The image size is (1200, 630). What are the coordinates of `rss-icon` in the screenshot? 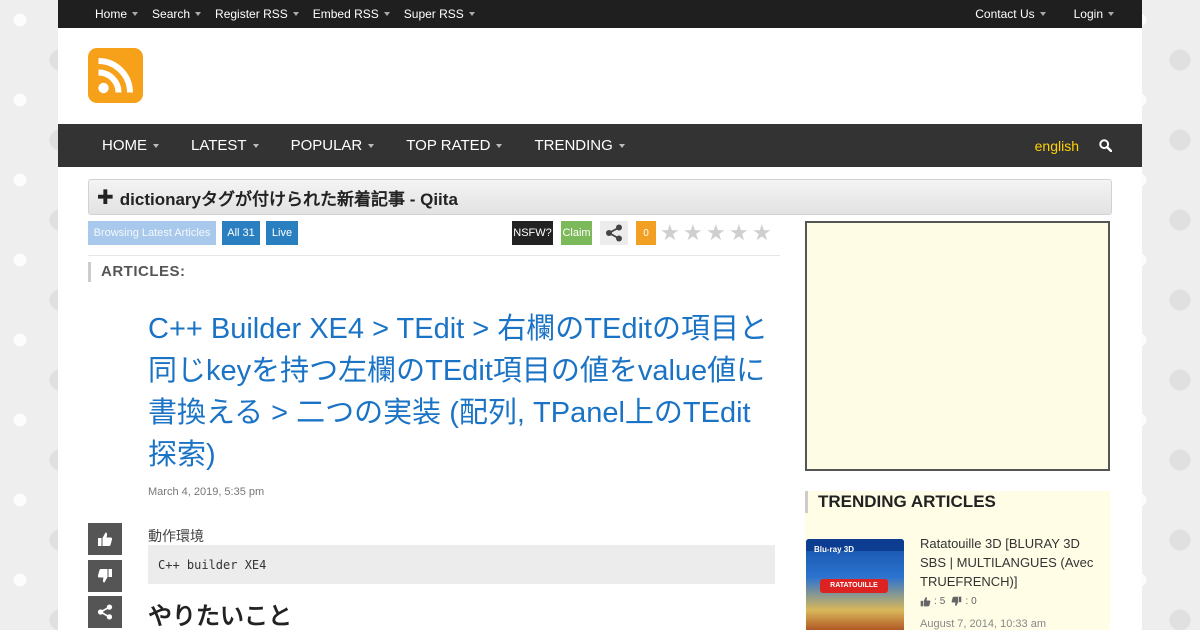 It's located at (115, 75).